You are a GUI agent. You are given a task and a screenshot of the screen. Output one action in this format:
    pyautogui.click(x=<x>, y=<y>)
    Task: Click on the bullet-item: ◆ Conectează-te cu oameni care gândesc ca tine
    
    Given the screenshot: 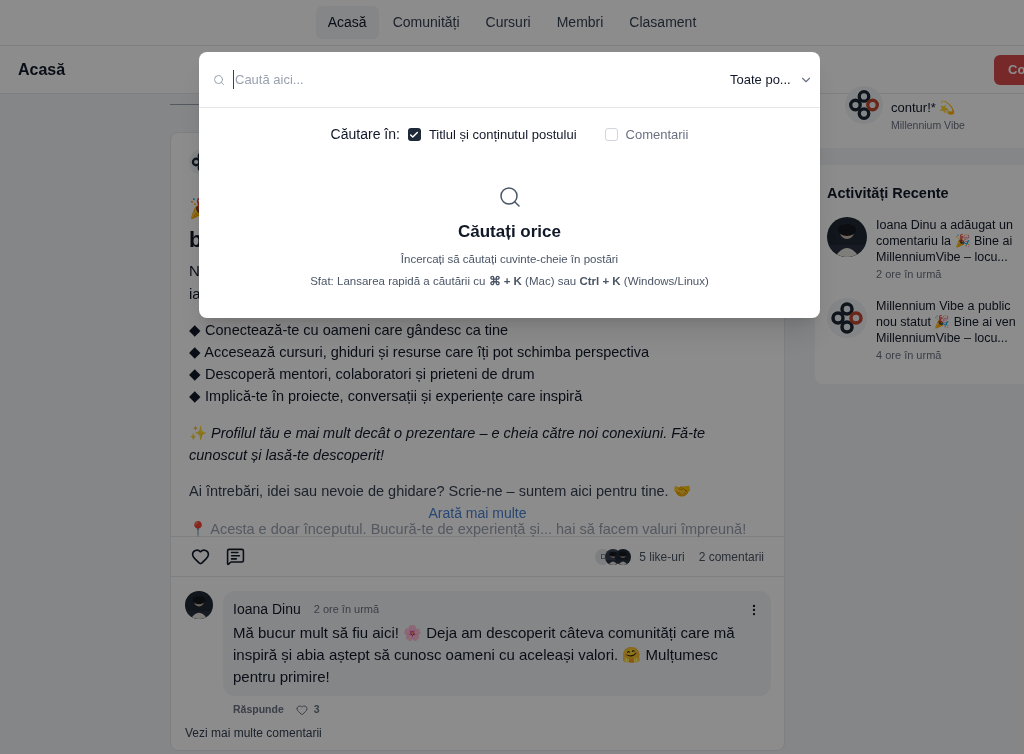 What is the action you would take?
    pyautogui.click(x=349, y=330)
    